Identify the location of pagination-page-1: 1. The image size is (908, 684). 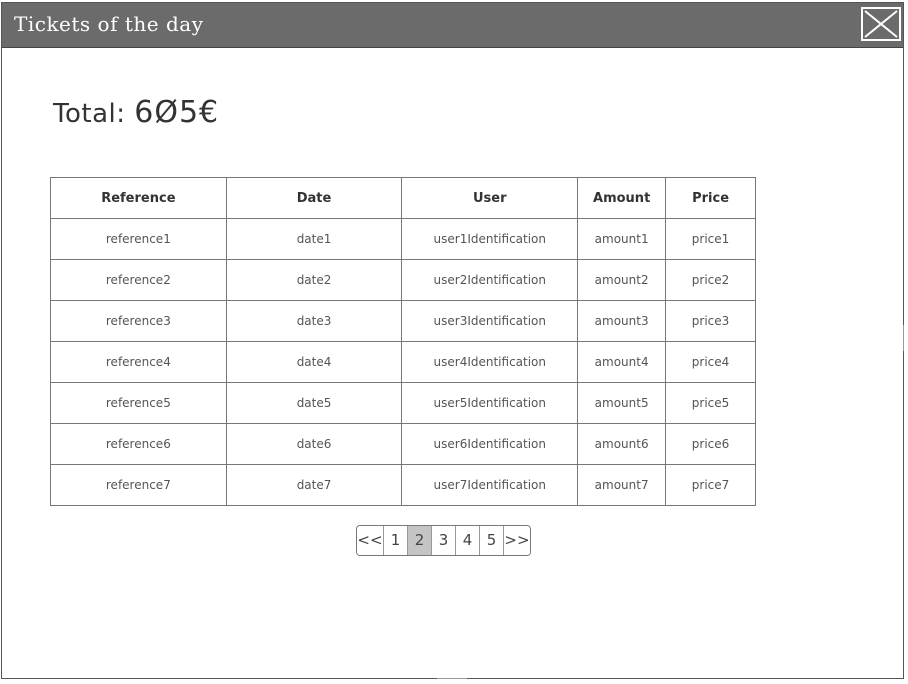
(396, 540).